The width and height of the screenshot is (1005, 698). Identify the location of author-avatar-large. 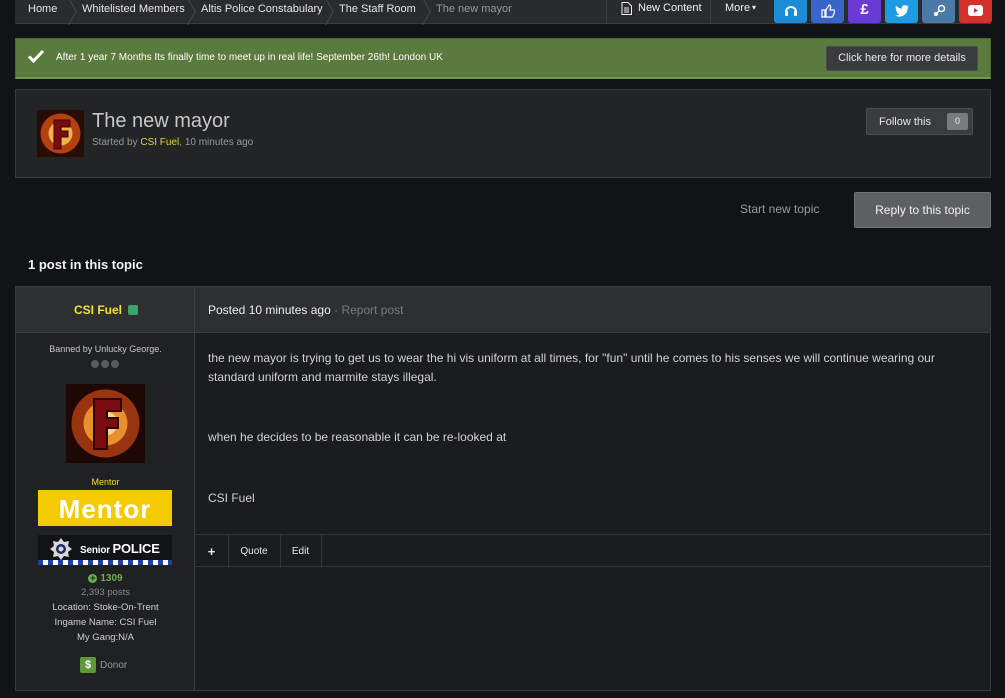
(105, 423).